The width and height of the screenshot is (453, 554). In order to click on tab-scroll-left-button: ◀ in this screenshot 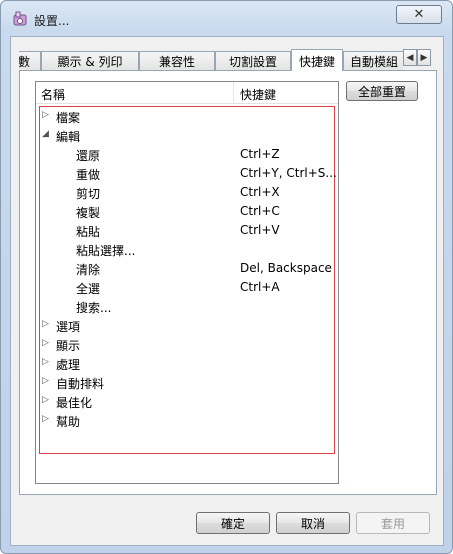, I will do `click(410, 57)`.